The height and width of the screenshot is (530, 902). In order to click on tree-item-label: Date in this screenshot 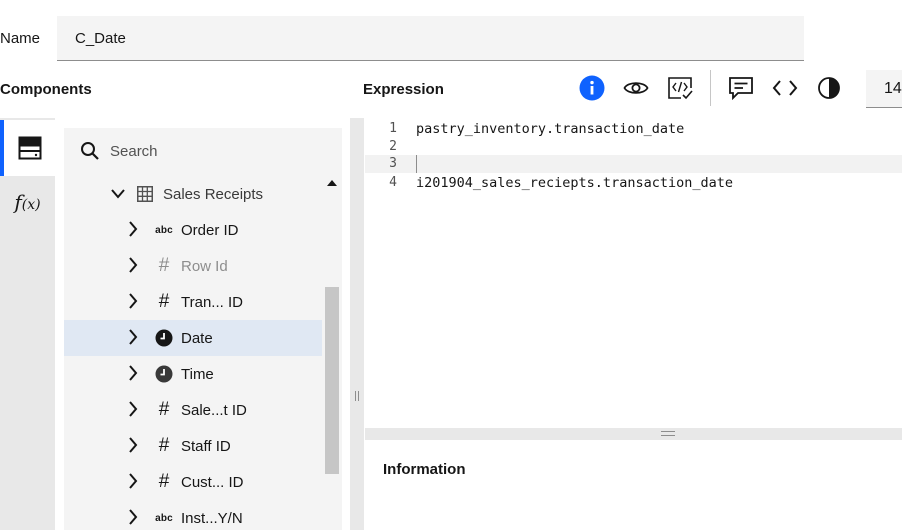, I will do `click(197, 338)`.